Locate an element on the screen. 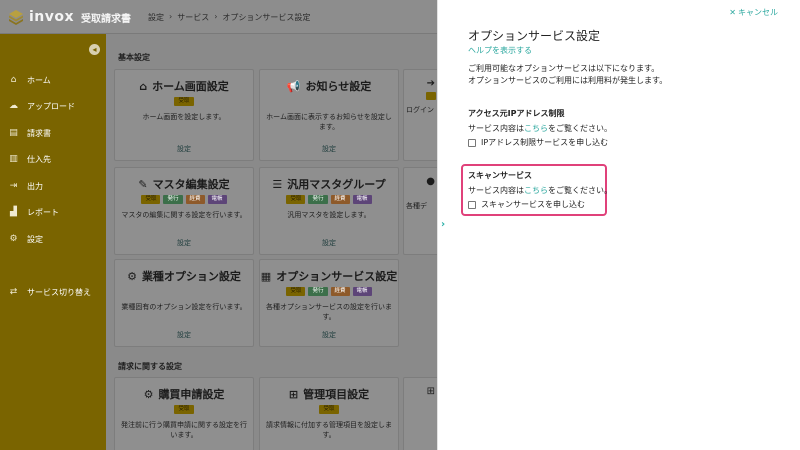 The image size is (800, 450). scan-service-checkbox is located at coordinates (472, 204).